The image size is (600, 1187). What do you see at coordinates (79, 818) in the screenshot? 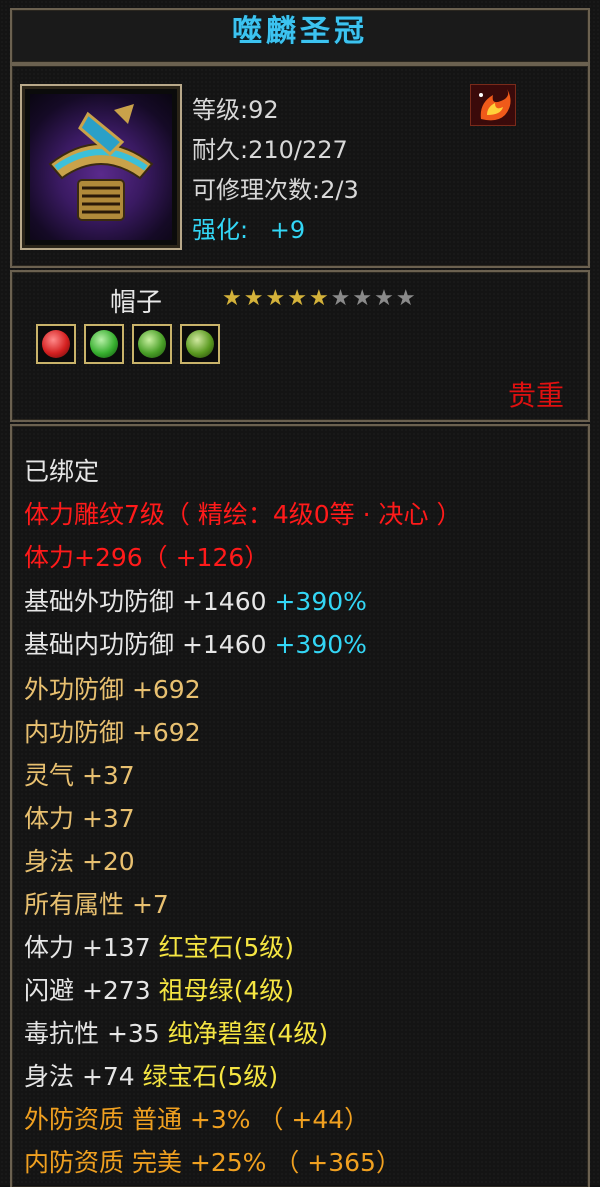
I see `stamina-line: 体力 +37` at bounding box center [79, 818].